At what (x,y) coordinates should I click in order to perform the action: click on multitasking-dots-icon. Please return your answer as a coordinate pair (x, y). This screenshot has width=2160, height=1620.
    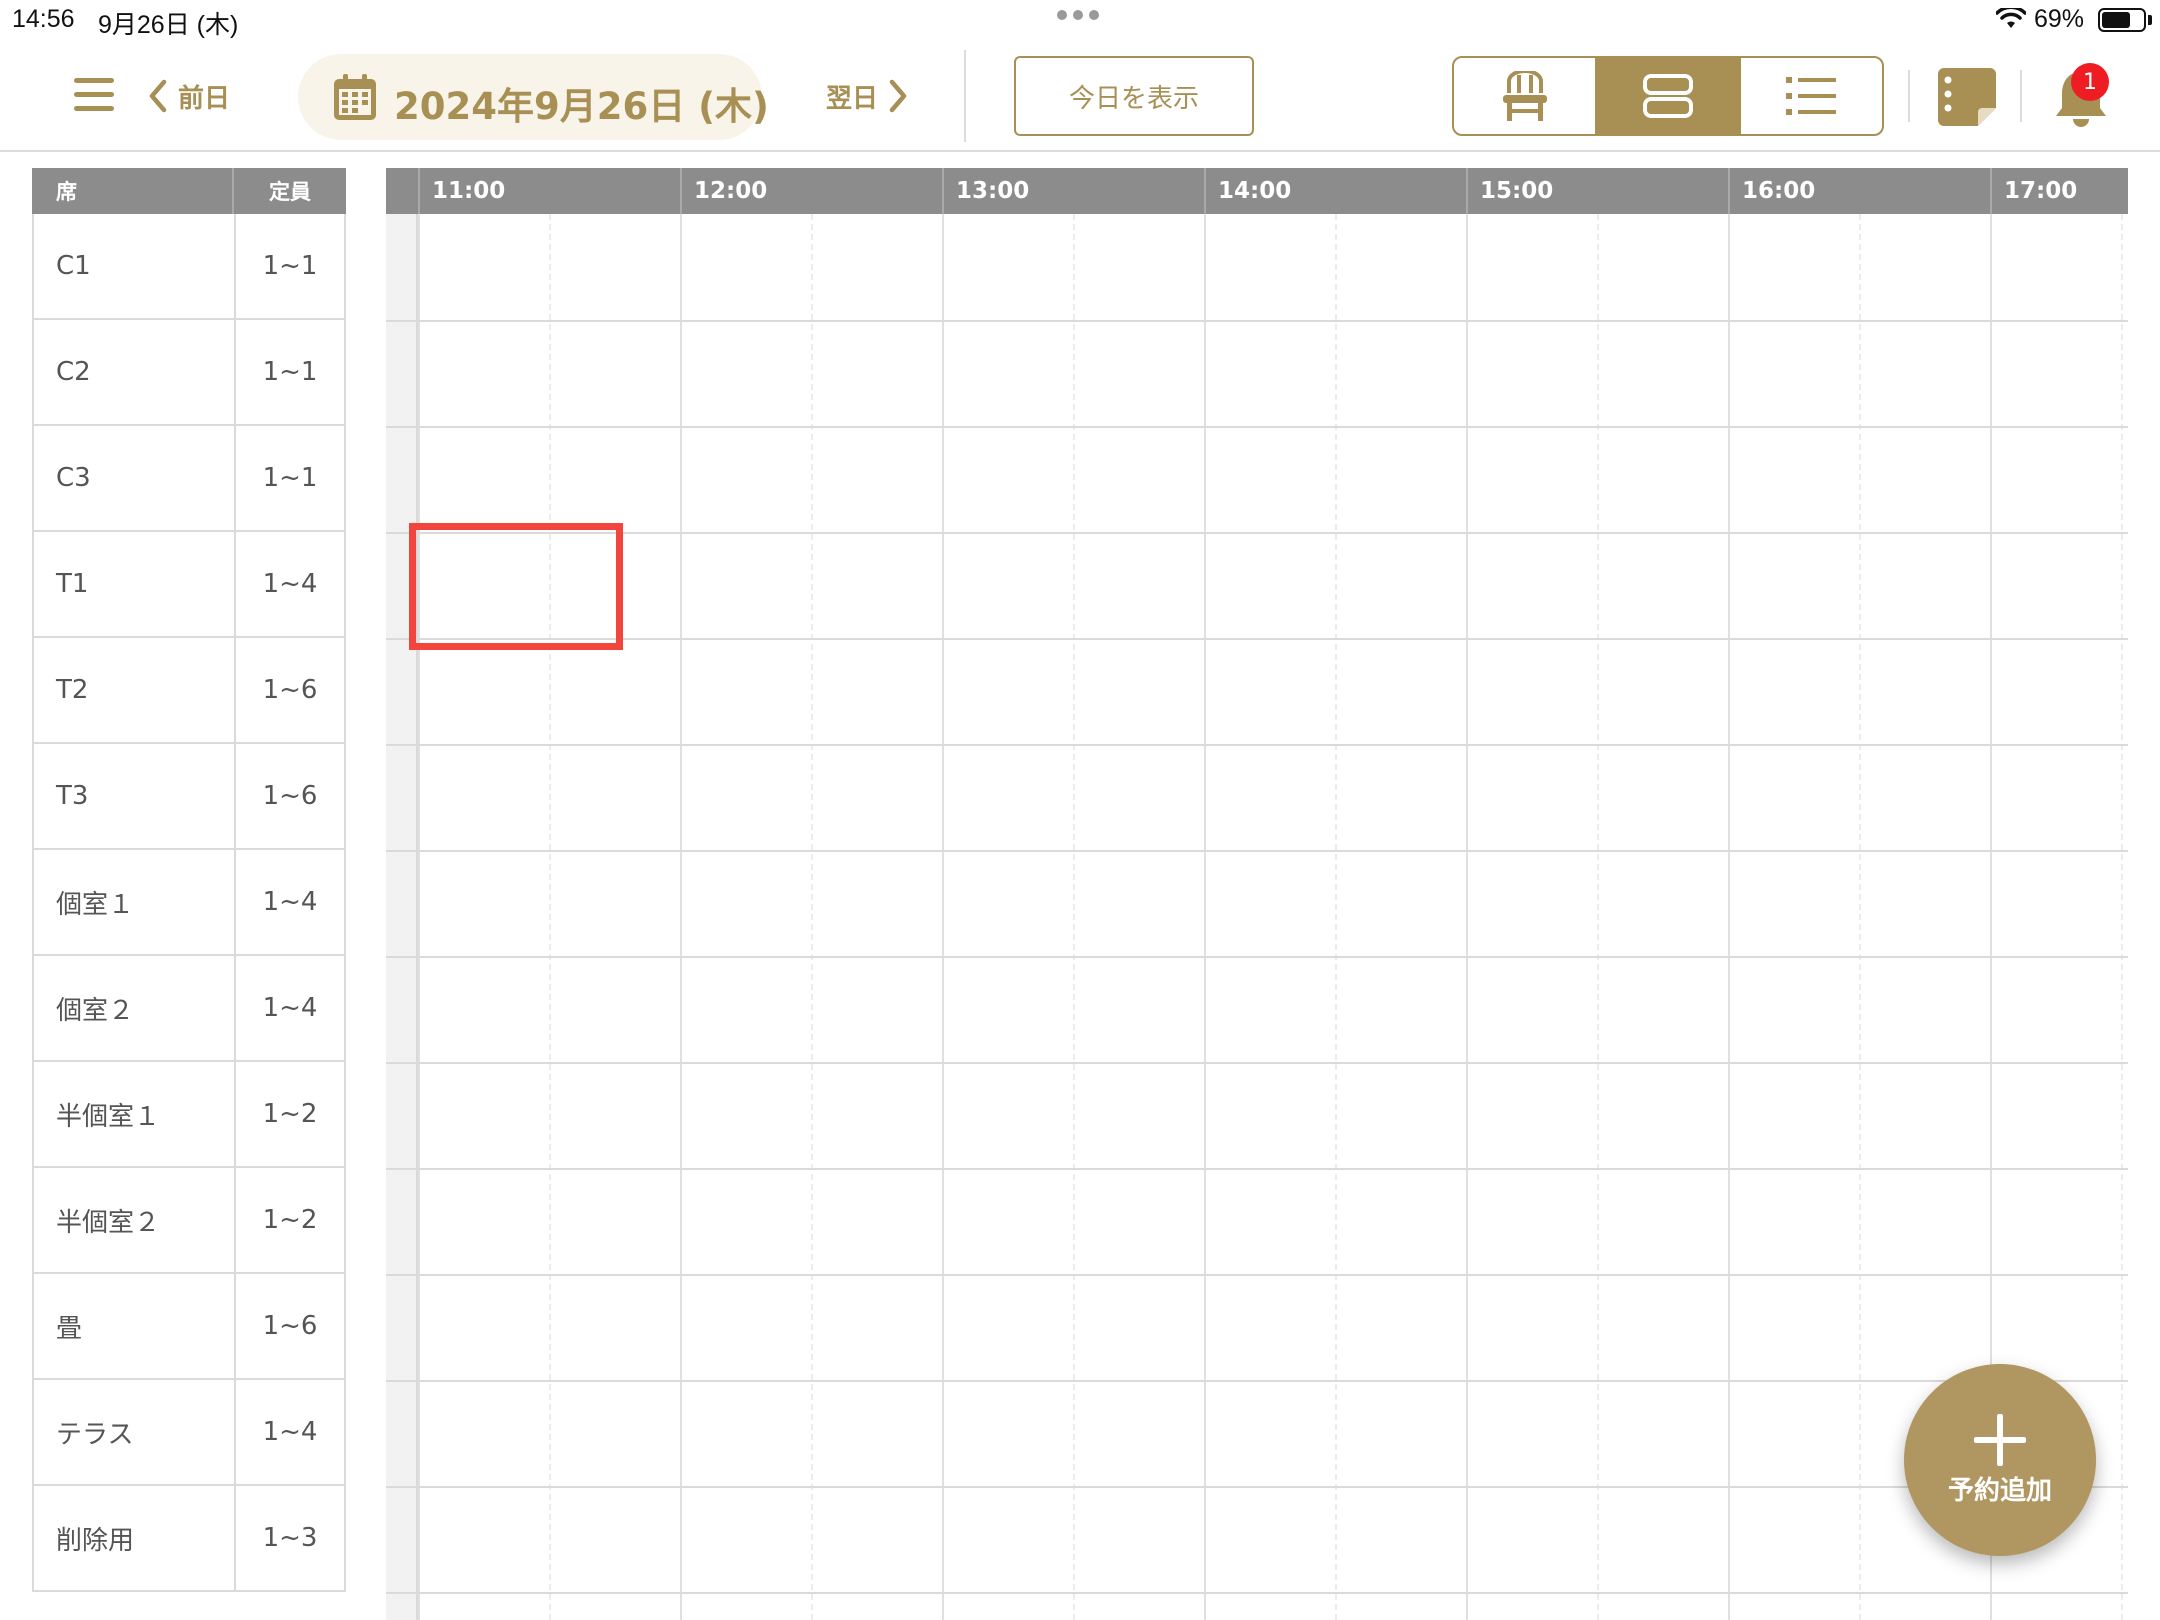
    Looking at the image, I should click on (1078, 15).